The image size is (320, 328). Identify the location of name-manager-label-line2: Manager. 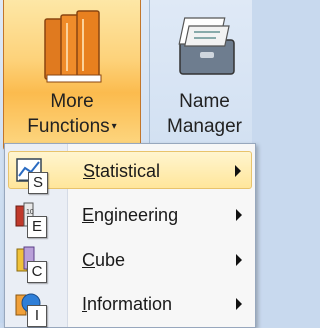
(204, 126).